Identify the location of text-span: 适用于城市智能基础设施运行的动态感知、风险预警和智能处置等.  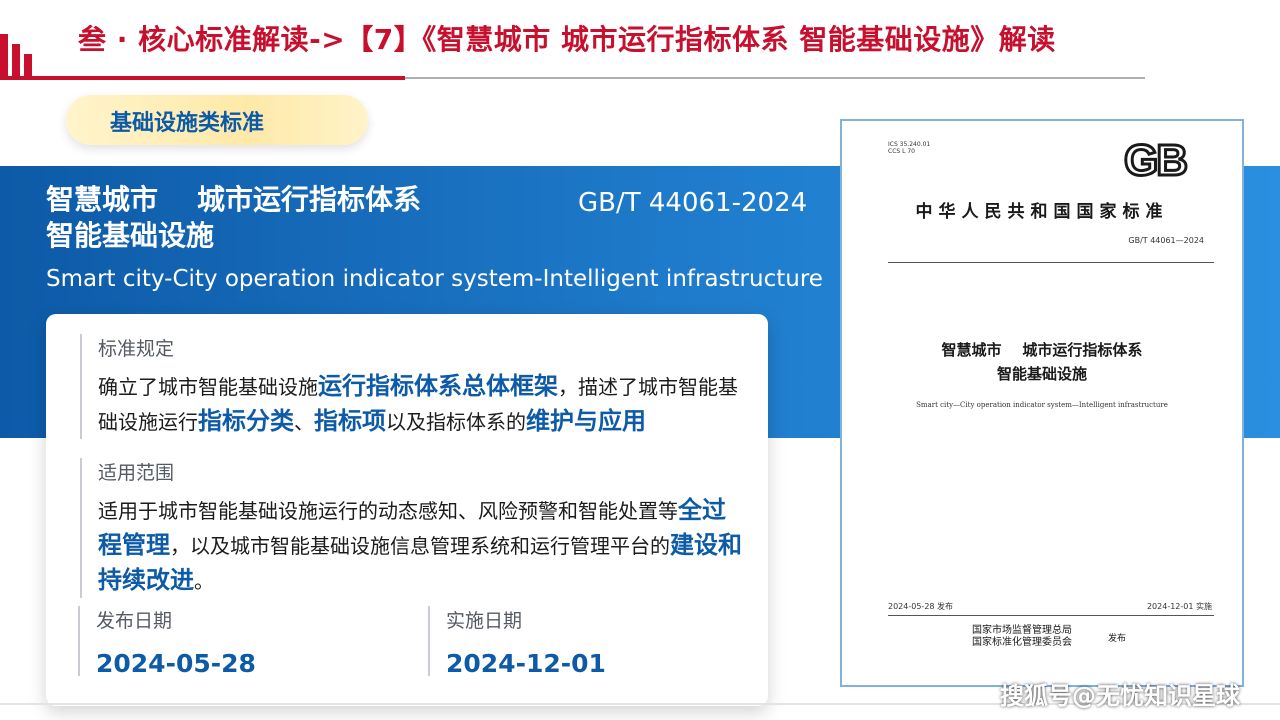
(388, 511).